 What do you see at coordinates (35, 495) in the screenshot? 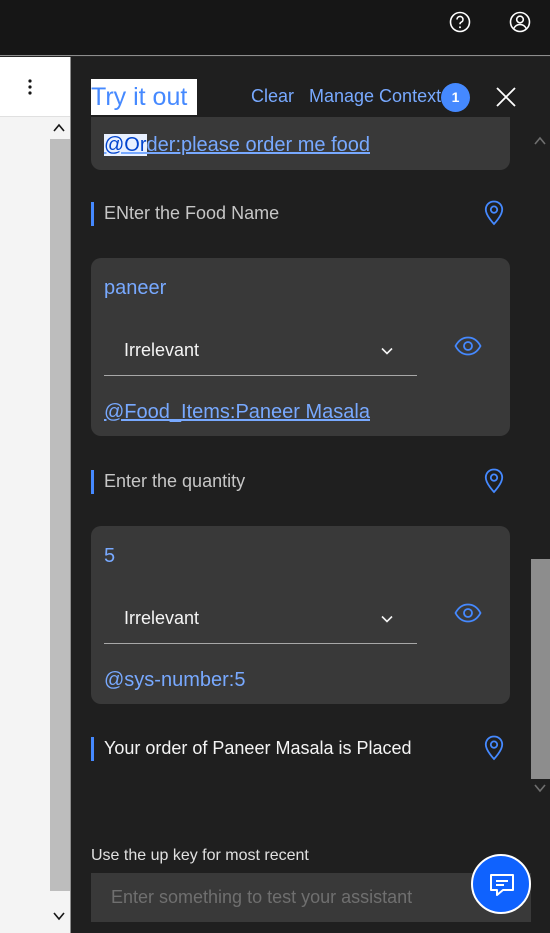
I see `left-pane` at bounding box center [35, 495].